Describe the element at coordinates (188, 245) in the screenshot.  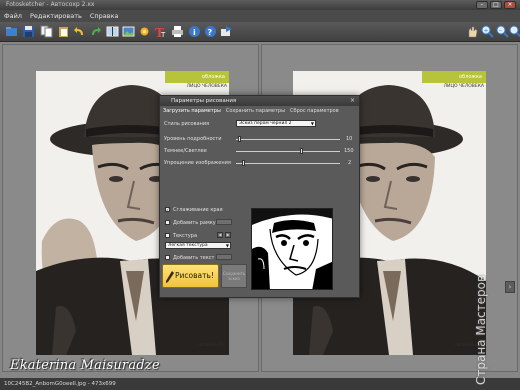
I see `texture-select-value: Легкая текстура` at that location.